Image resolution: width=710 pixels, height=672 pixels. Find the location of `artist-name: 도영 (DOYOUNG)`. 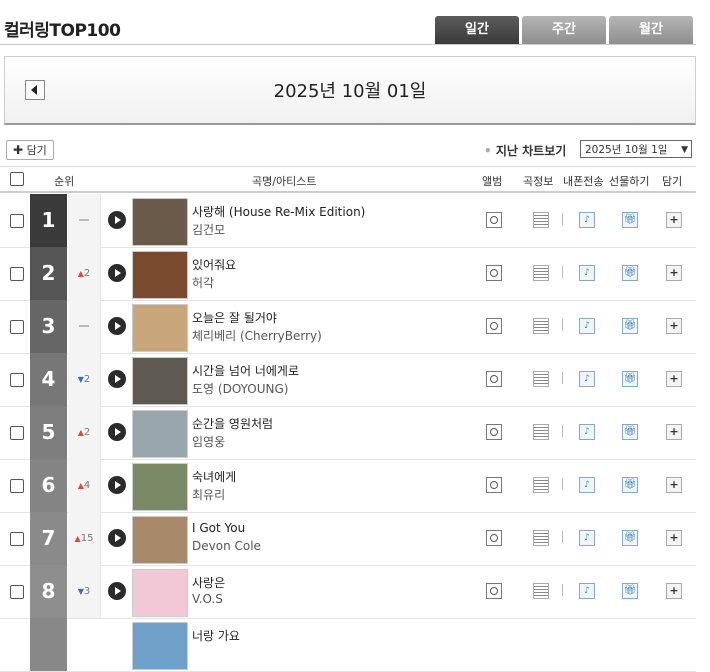

artist-name: 도영 (DOYOUNG) is located at coordinates (240, 388).